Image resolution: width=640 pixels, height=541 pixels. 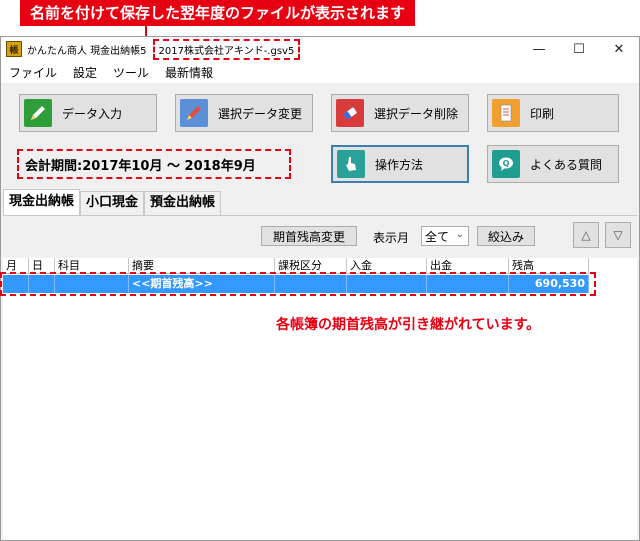 I want to click on display-month-select: 全て ⌄, so click(x=445, y=236).